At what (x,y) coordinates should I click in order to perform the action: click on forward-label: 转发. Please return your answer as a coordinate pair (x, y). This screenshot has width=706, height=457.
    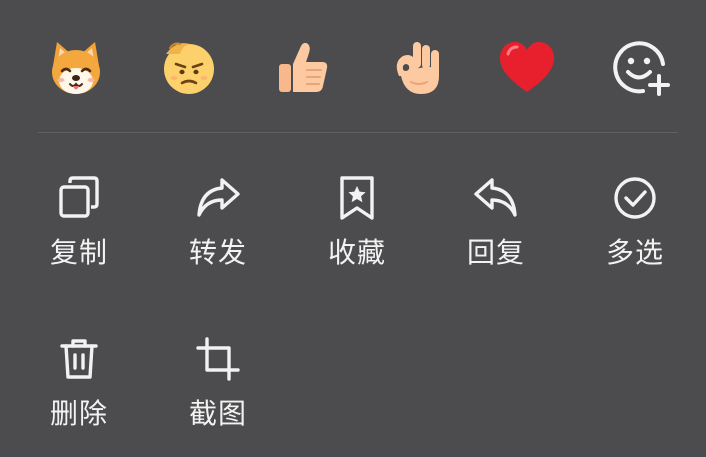
    Looking at the image, I should click on (217, 252).